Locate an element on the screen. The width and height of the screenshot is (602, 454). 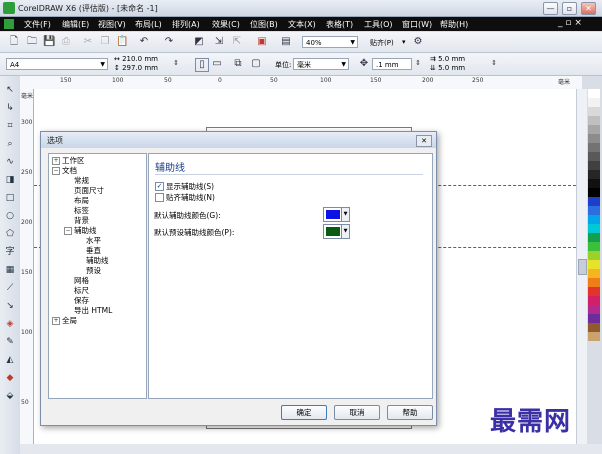
menu-effects: 效果(C) is located at coordinates (226, 24).